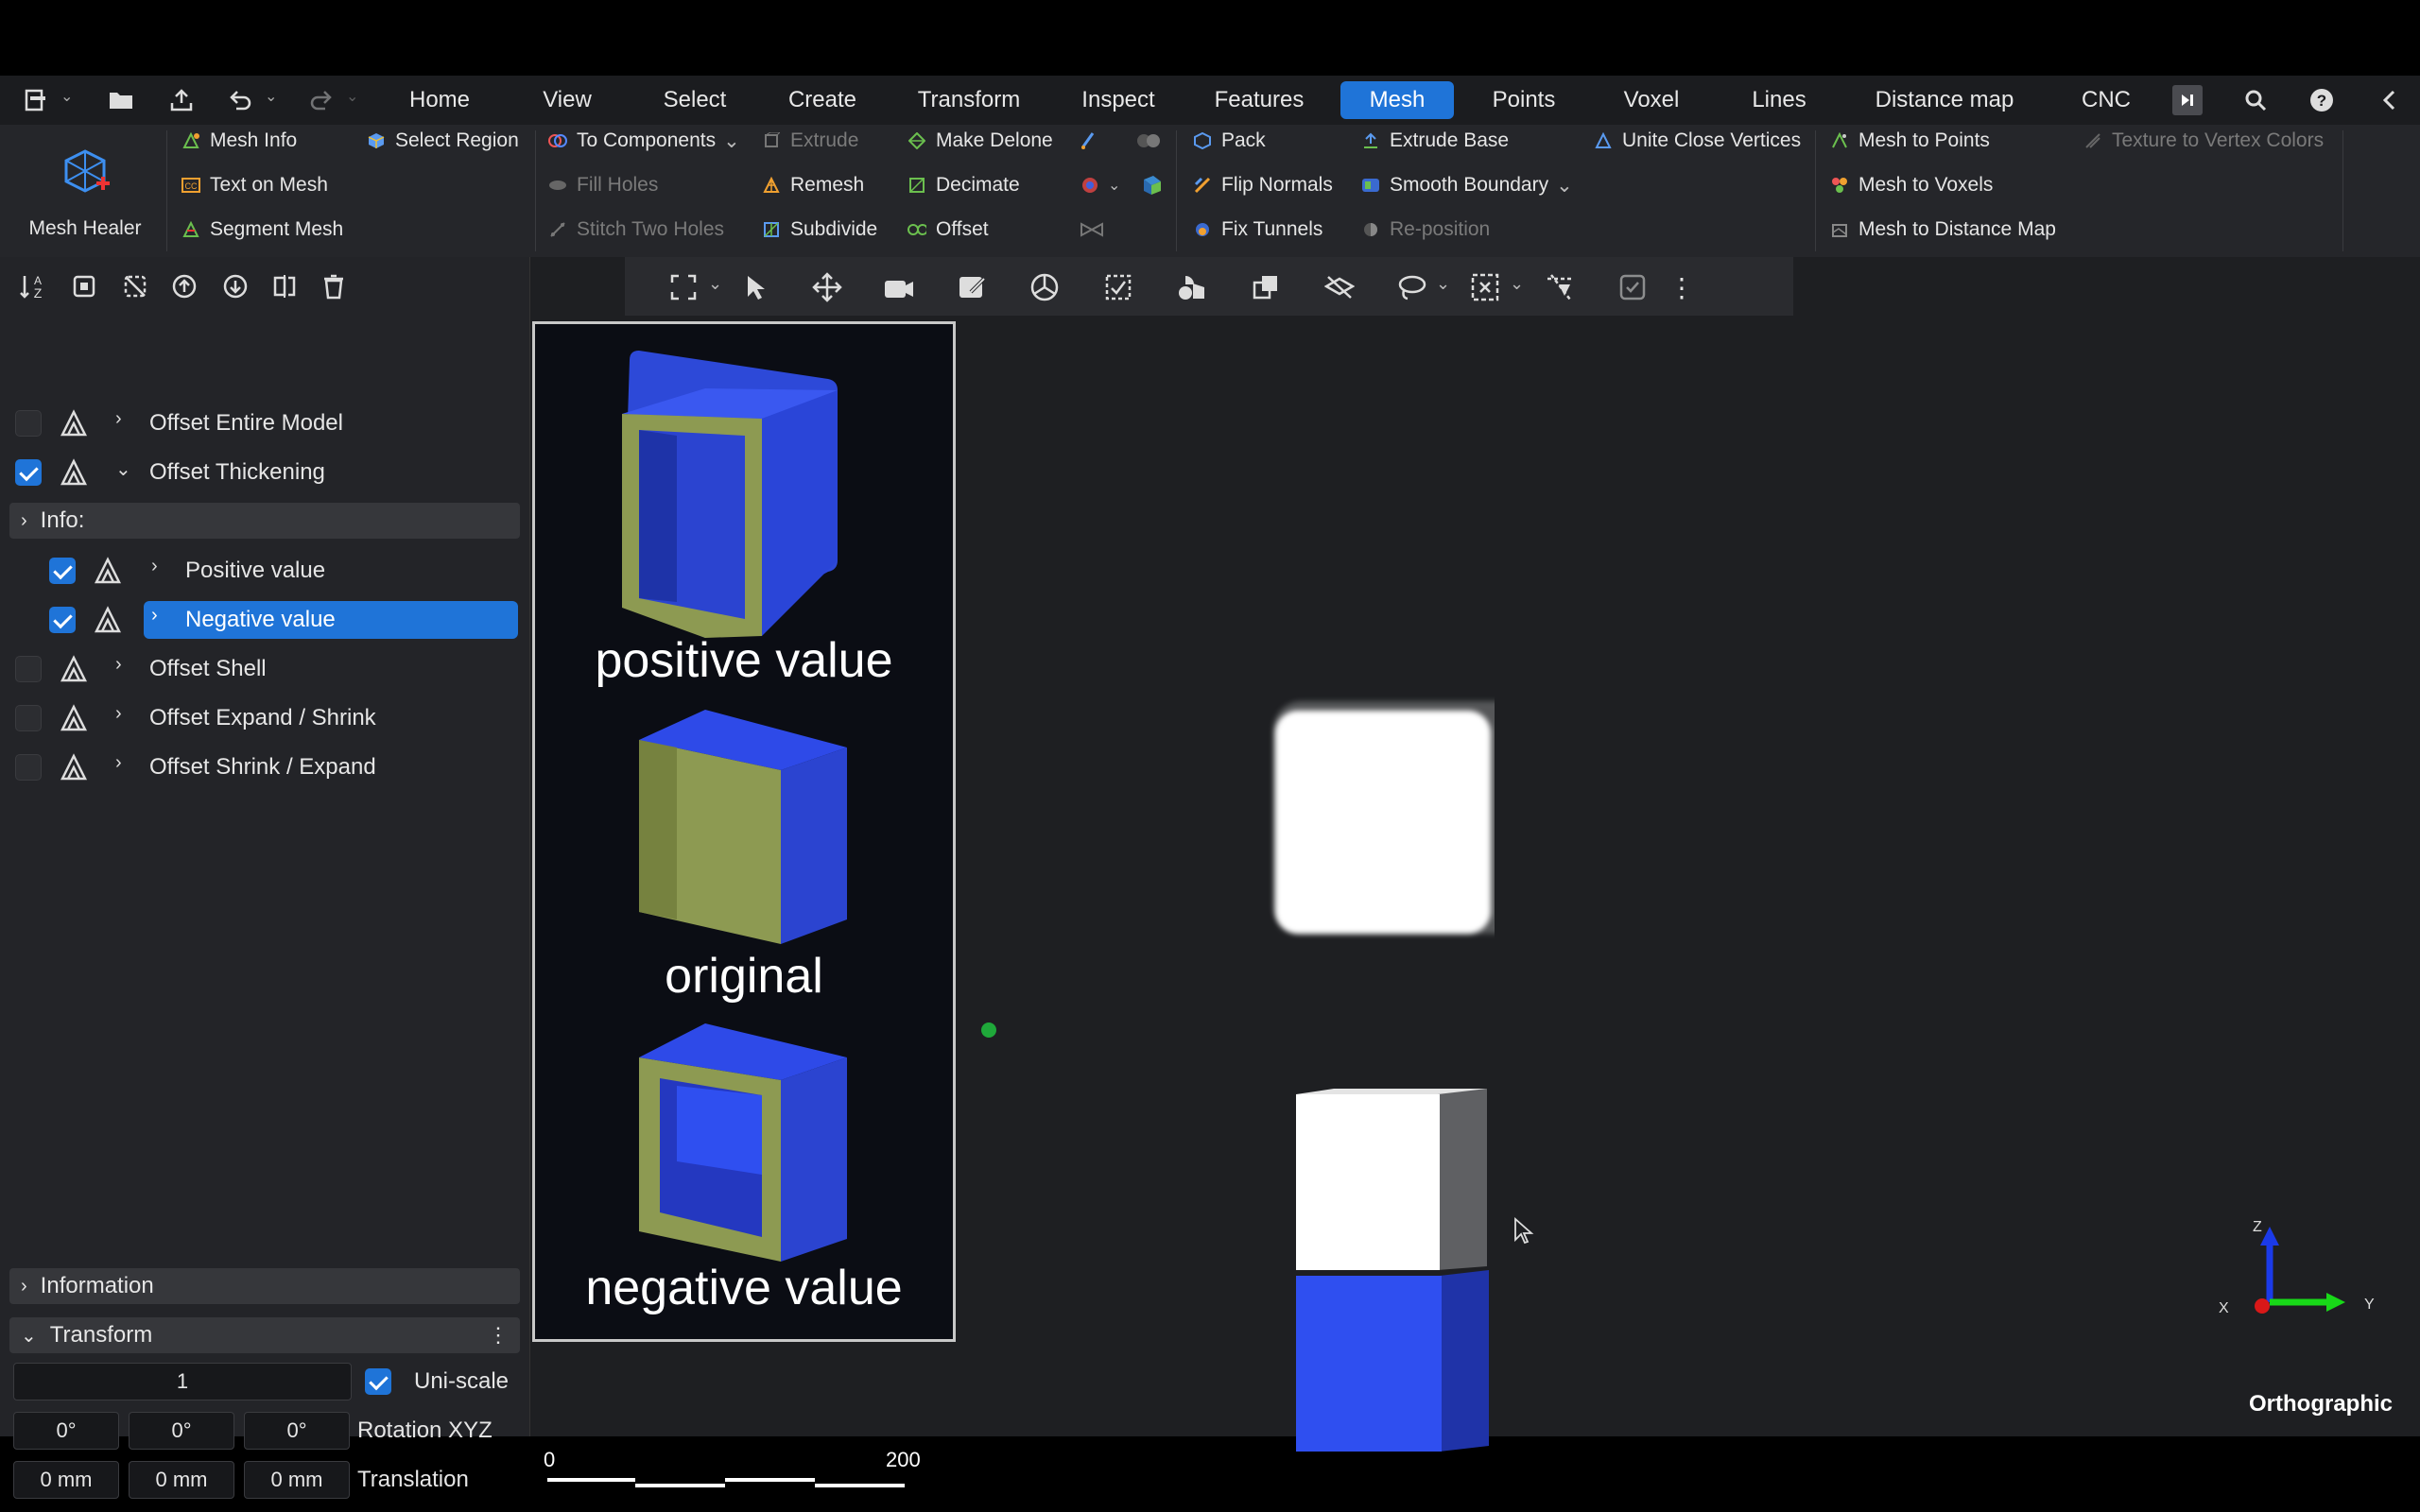 Image resolution: width=2420 pixels, height=1512 pixels. I want to click on extrude-base-button: Extrude Base, so click(1435, 141).